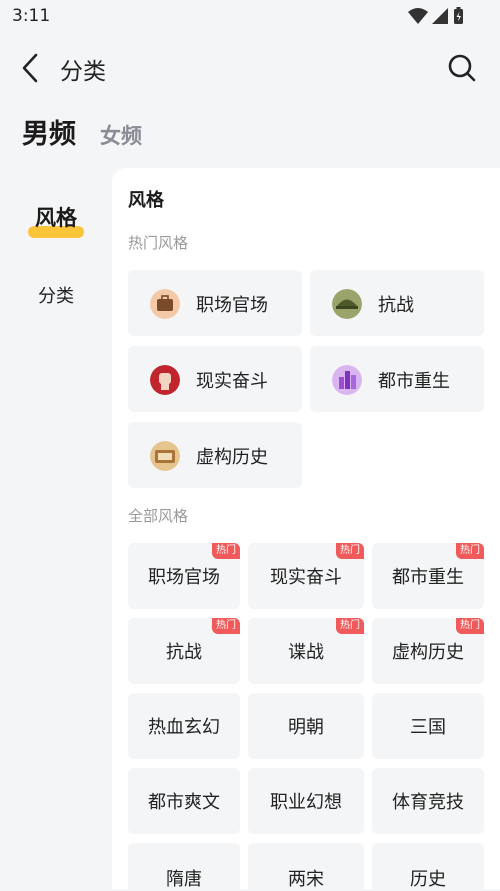 Image resolution: width=500 pixels, height=891 pixels. I want to click on style-card: 明朝, so click(306, 726).